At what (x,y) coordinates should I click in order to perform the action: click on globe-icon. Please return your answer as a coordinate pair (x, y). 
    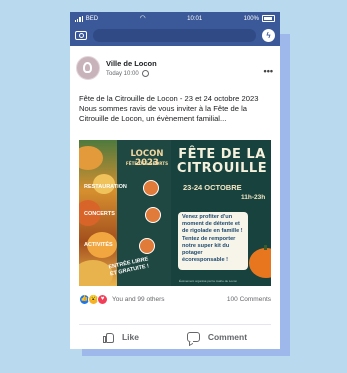
    Looking at the image, I should click on (145, 73).